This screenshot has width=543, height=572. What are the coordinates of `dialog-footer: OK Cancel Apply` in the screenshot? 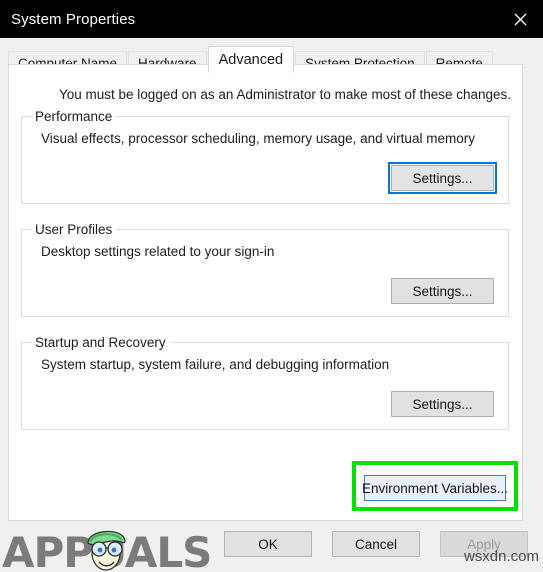 It's located at (271, 546).